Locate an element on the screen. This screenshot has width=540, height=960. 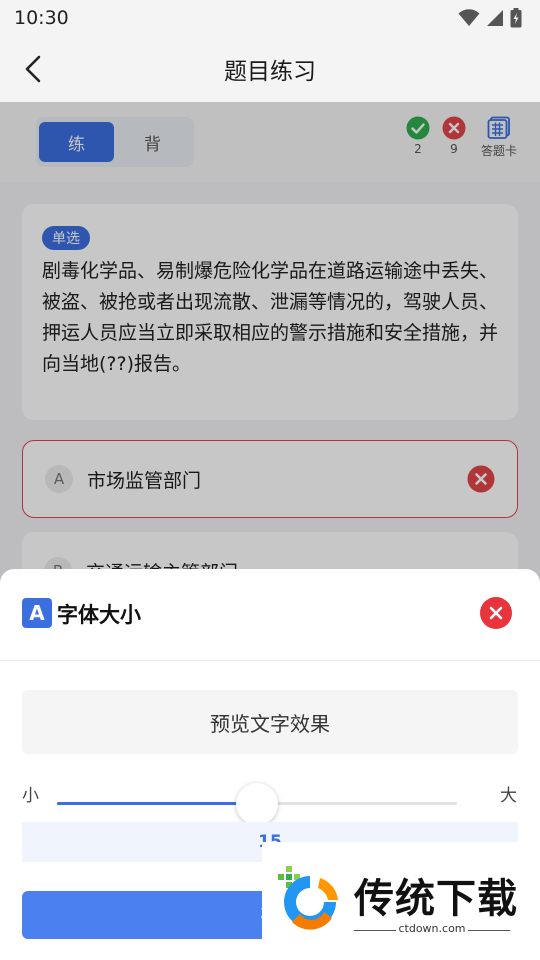
status-bar: 10:30 is located at coordinates (270, 18).